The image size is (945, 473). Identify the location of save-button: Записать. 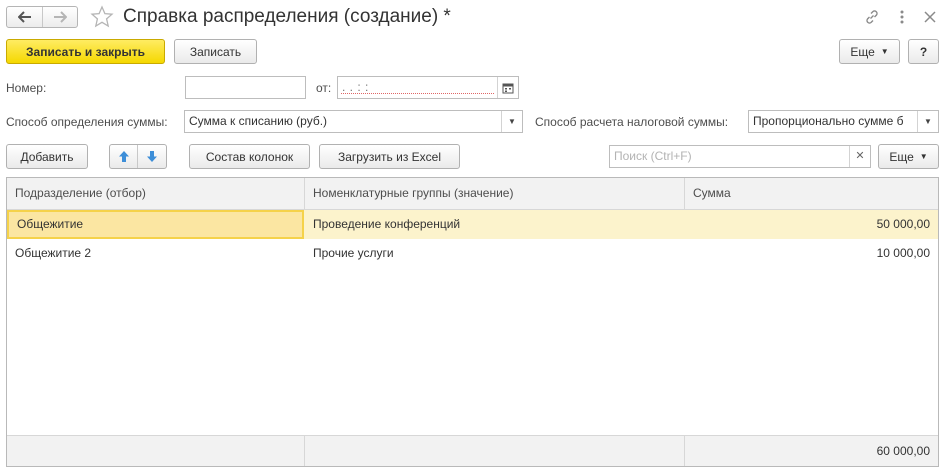
(215, 51).